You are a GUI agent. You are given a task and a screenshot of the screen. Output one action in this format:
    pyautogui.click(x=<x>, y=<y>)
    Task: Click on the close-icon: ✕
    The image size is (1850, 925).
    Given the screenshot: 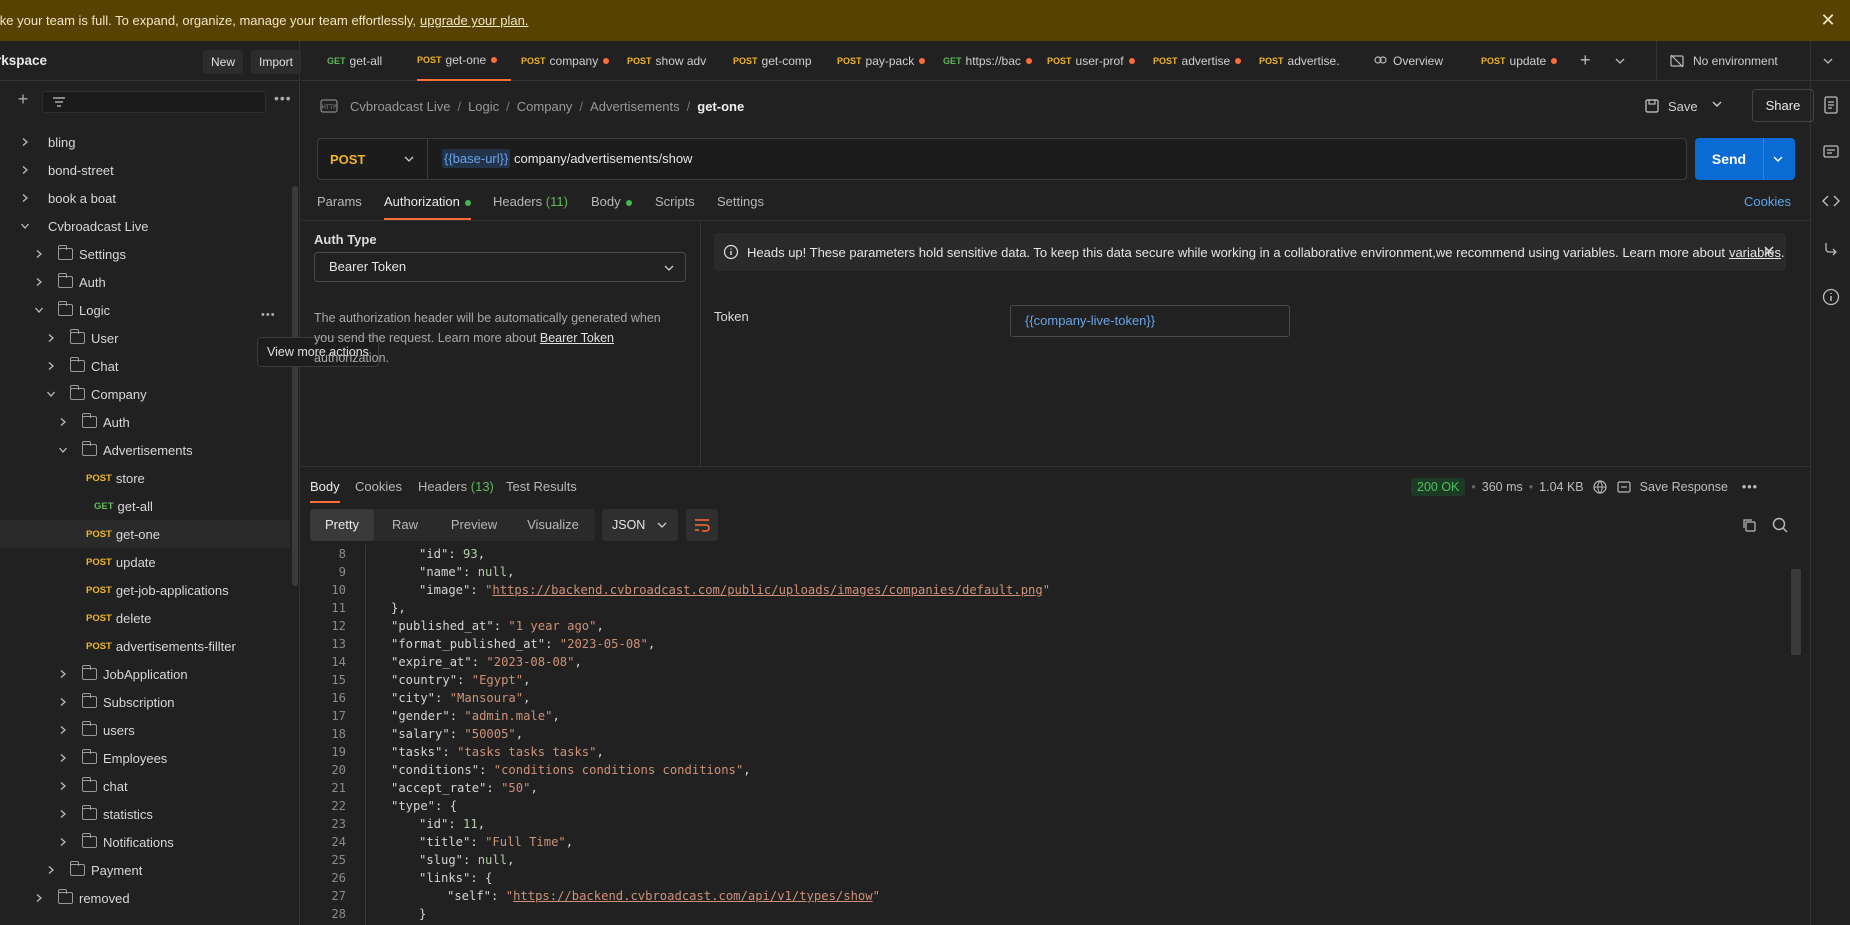 What is the action you would take?
    pyautogui.click(x=1828, y=20)
    